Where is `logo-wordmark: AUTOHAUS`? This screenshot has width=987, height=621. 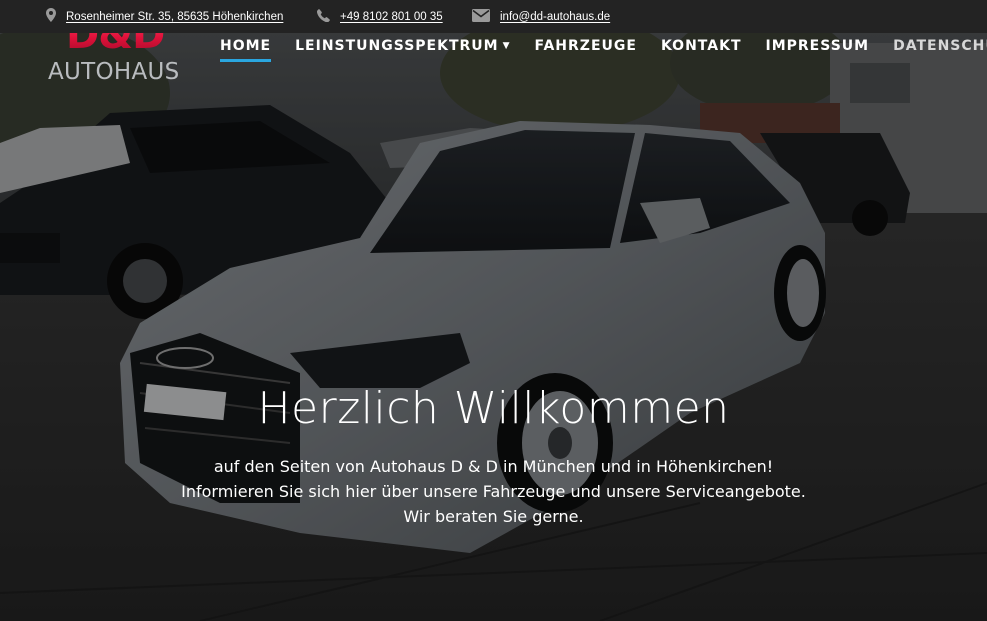 logo-wordmark: AUTOHAUS is located at coordinates (114, 72).